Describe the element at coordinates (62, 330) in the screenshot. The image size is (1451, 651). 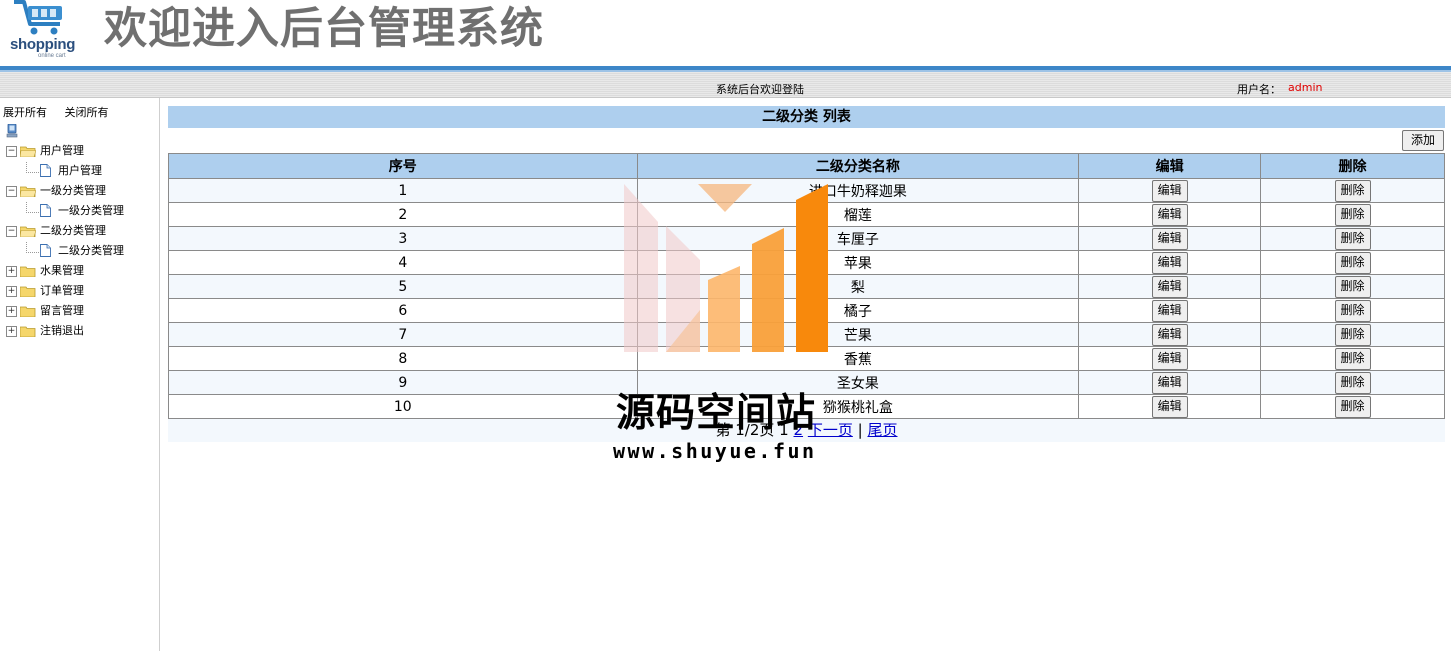
I see `tree-node-label: 注销退出` at that location.